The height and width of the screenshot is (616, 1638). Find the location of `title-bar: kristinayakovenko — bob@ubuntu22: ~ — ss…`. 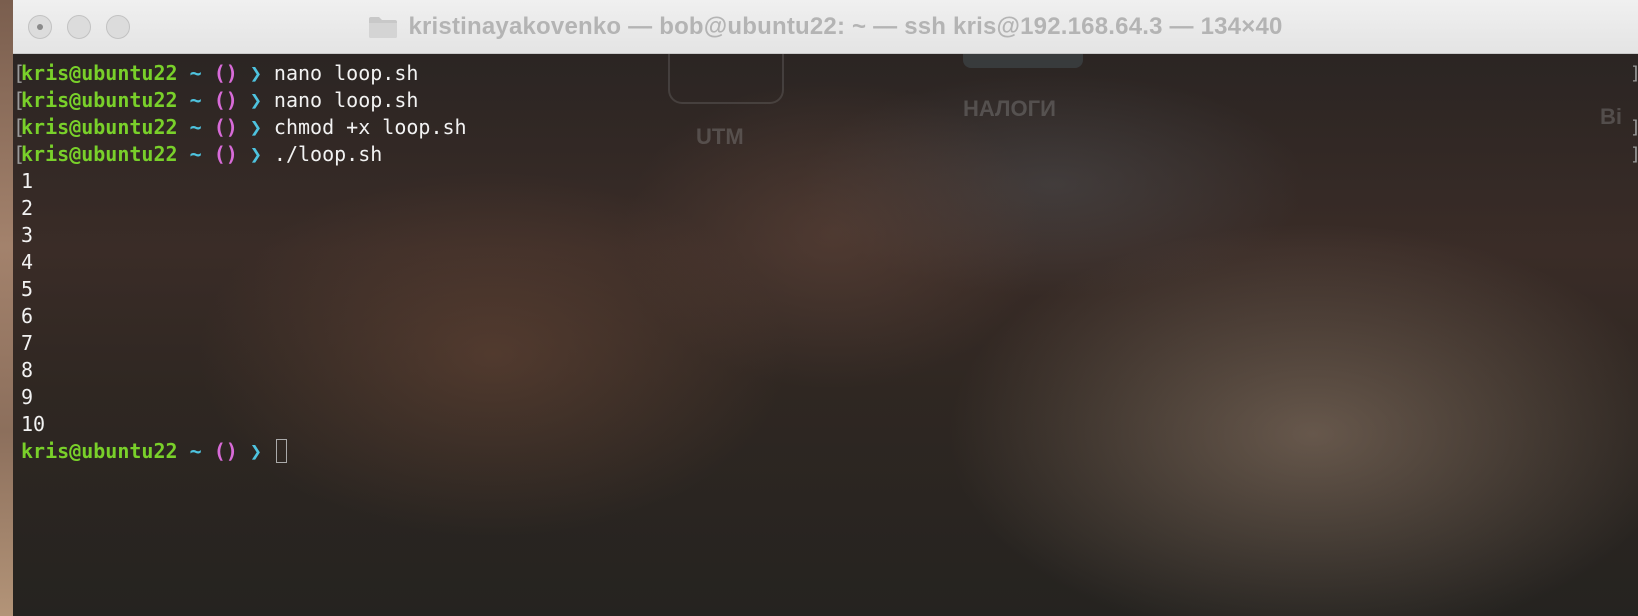

title-bar: kristinayakovenko — bob@ubuntu22: ~ — ss… is located at coordinates (825, 27).